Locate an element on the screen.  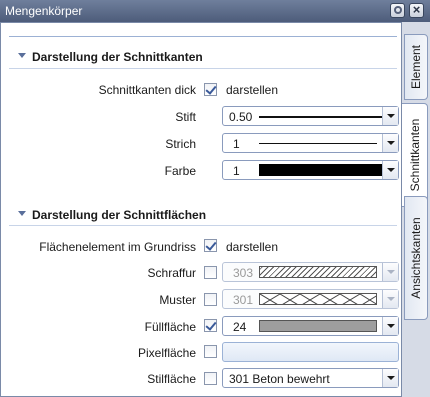
color-swatch is located at coordinates (322, 170).